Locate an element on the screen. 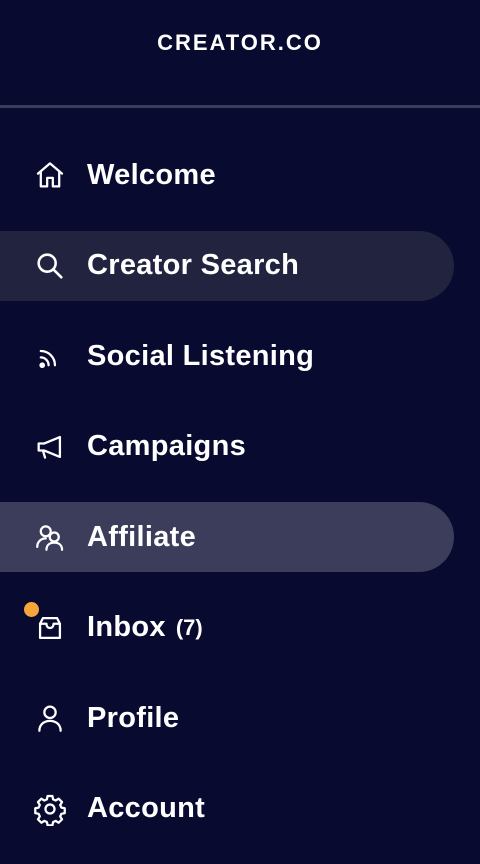 Image resolution: width=480 pixels, height=864 pixels. nav-item-label: Campaigns is located at coordinates (167, 446).